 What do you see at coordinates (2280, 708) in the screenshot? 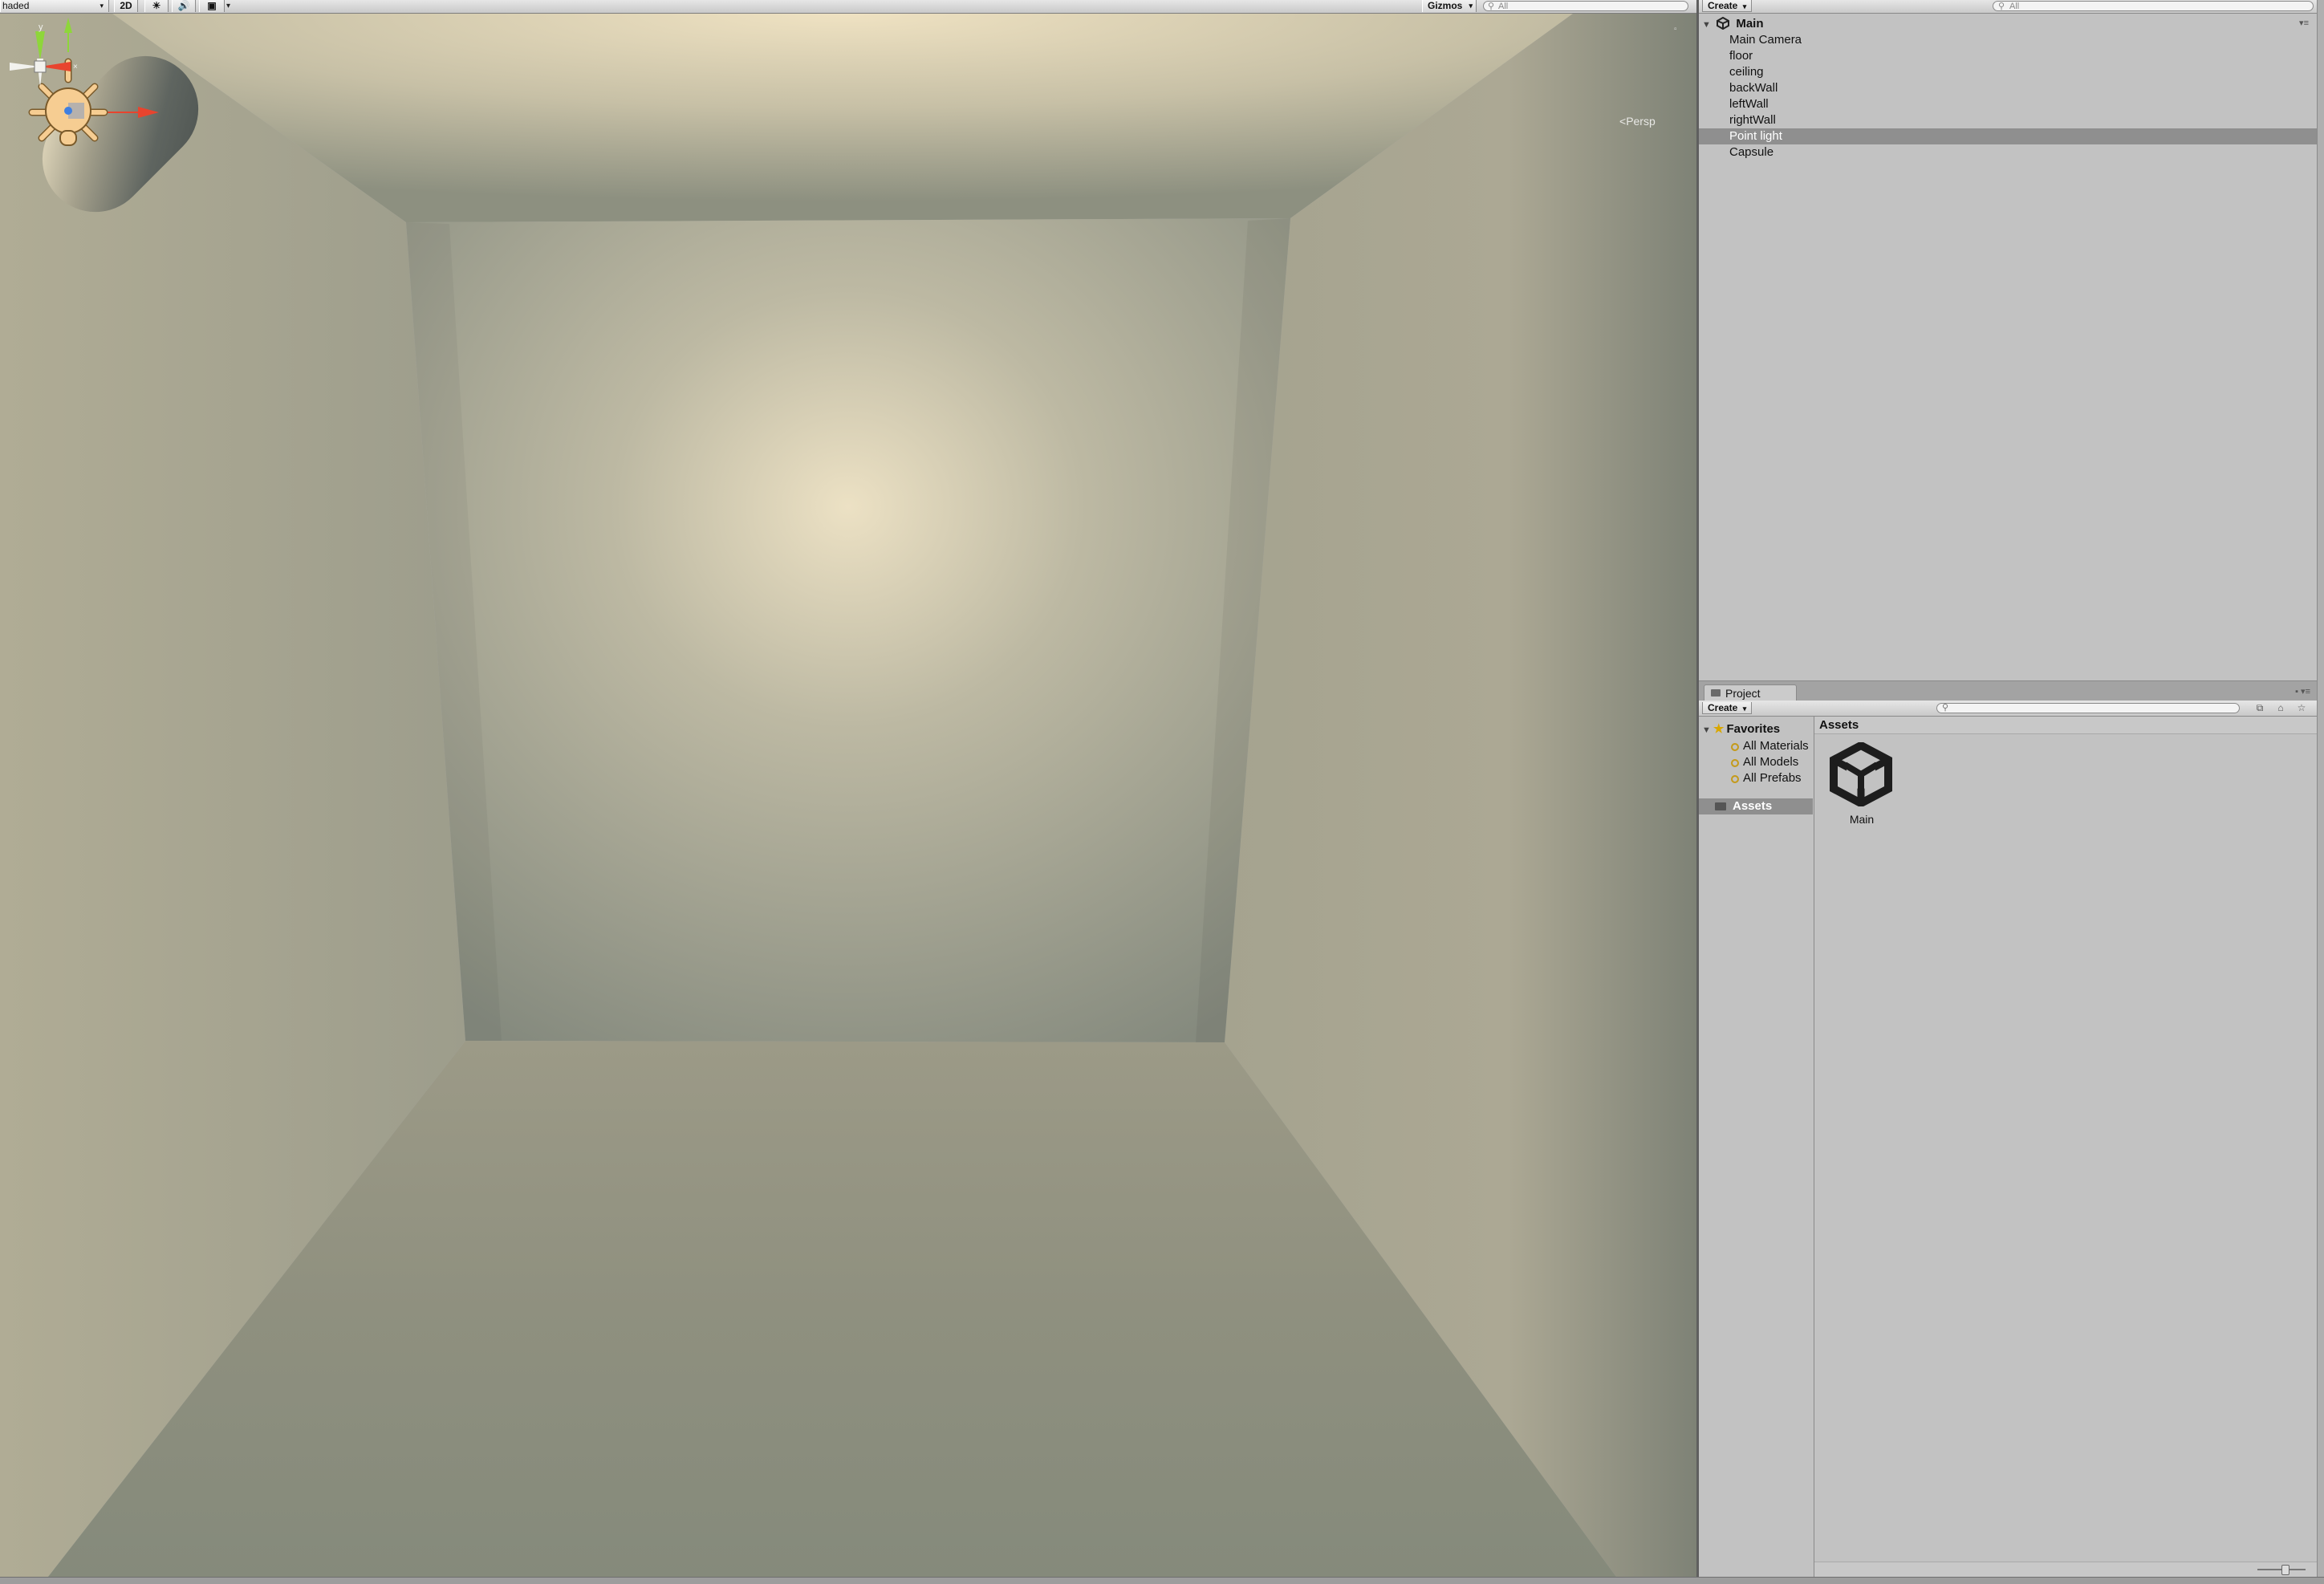
I see `filter-by-label-icon: ⌂` at bounding box center [2280, 708].